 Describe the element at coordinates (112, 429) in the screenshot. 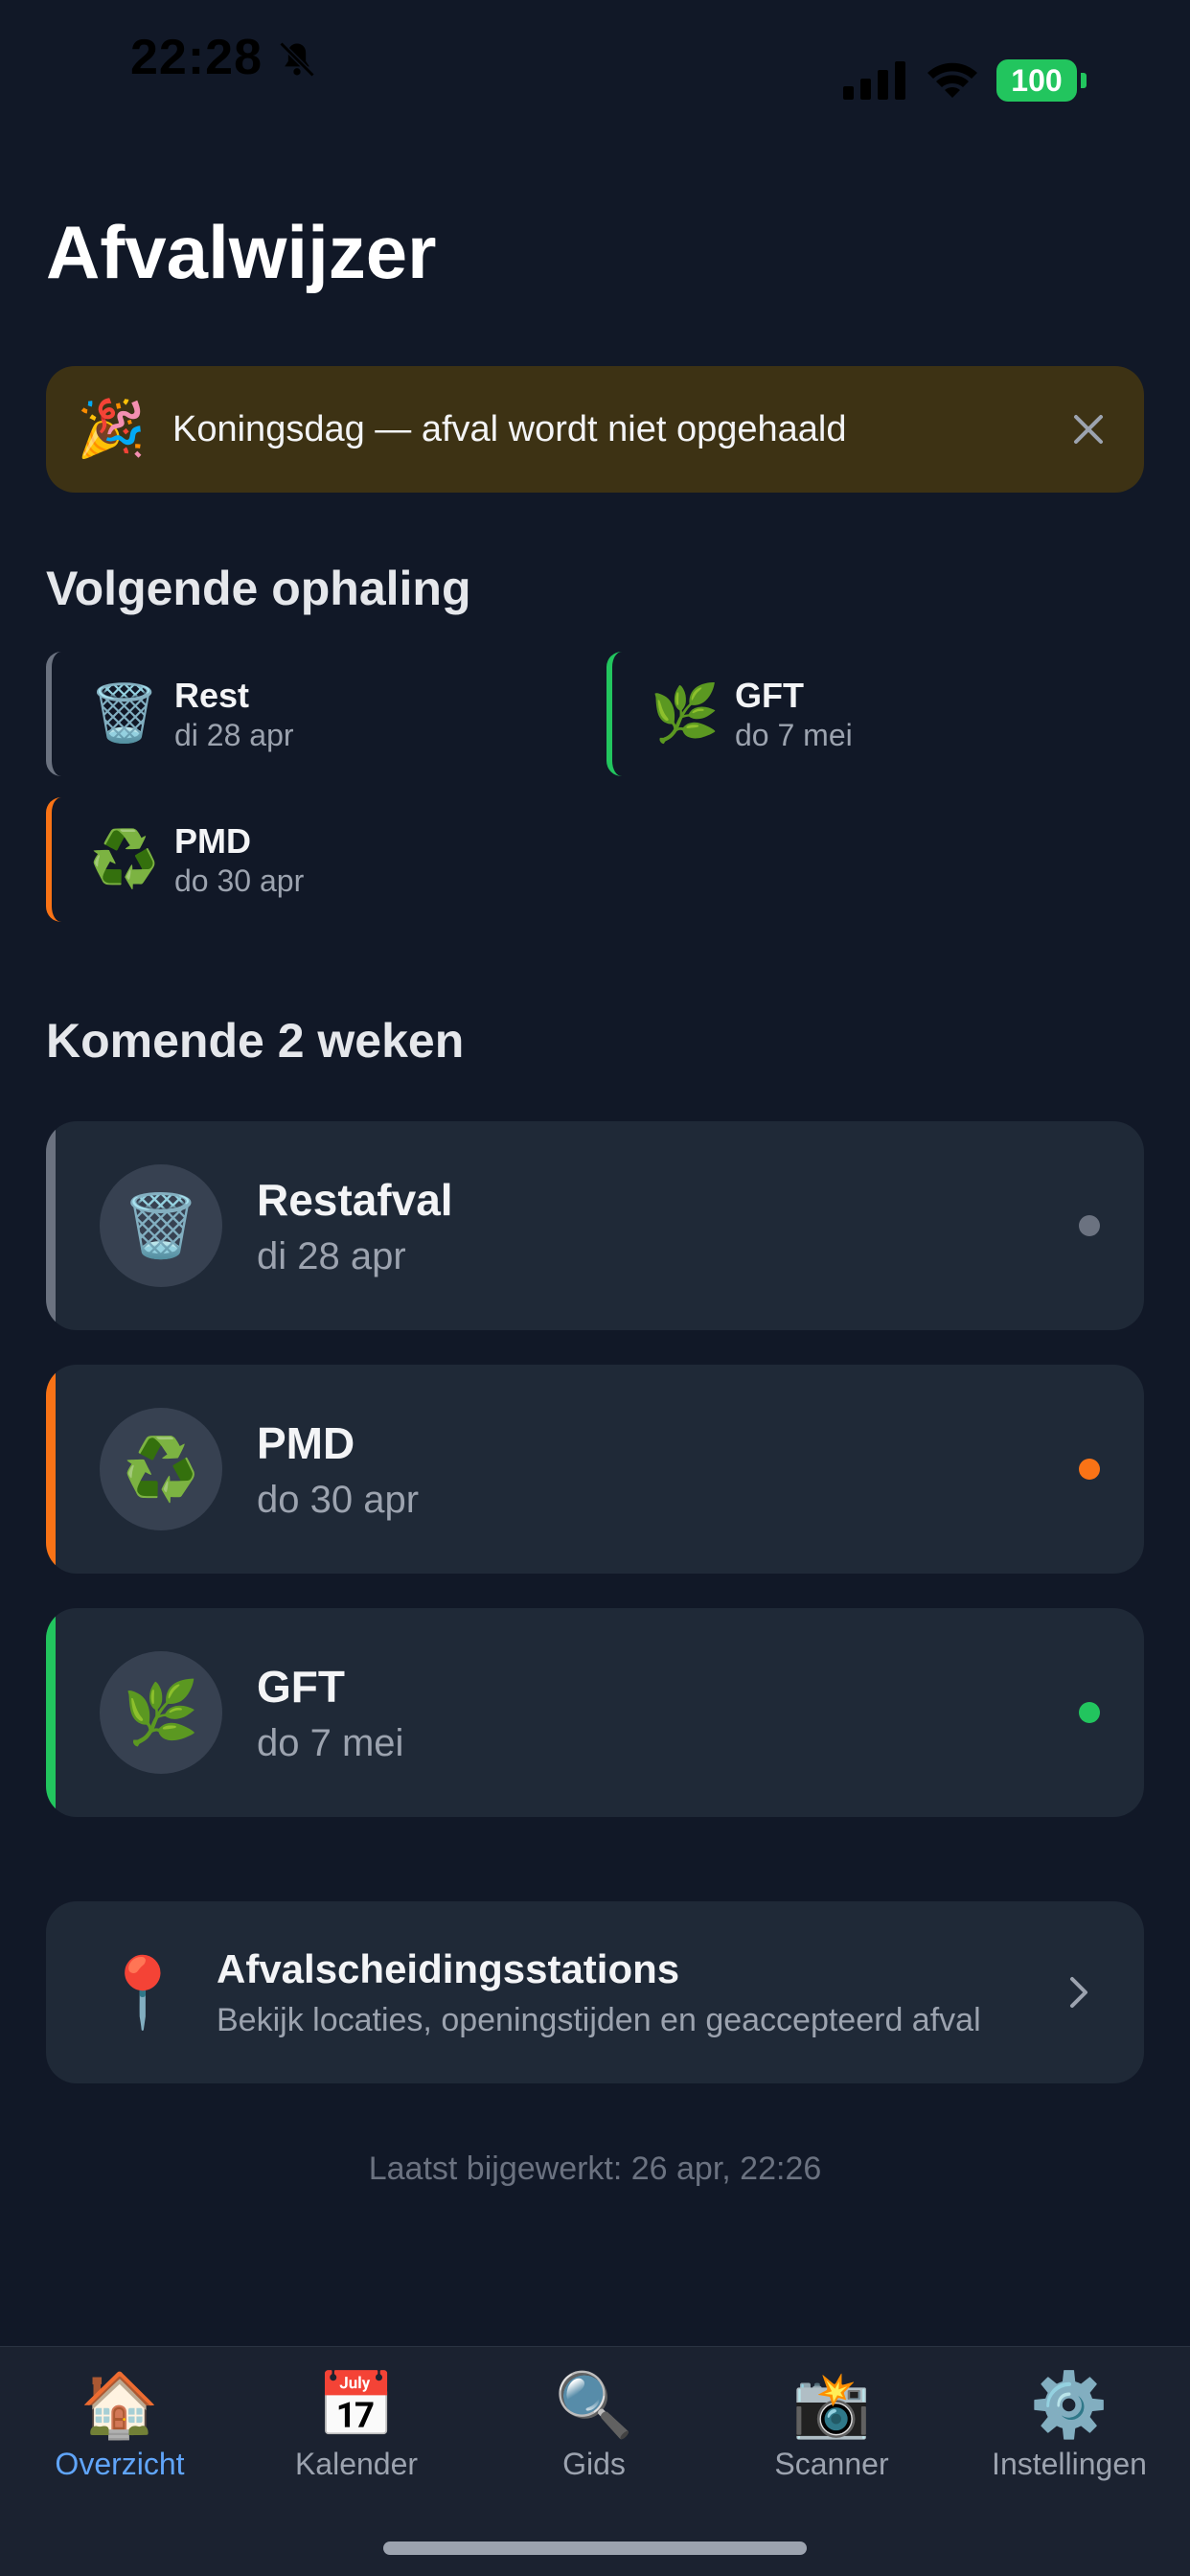

I see `party-popper-icon: 🎉` at that location.